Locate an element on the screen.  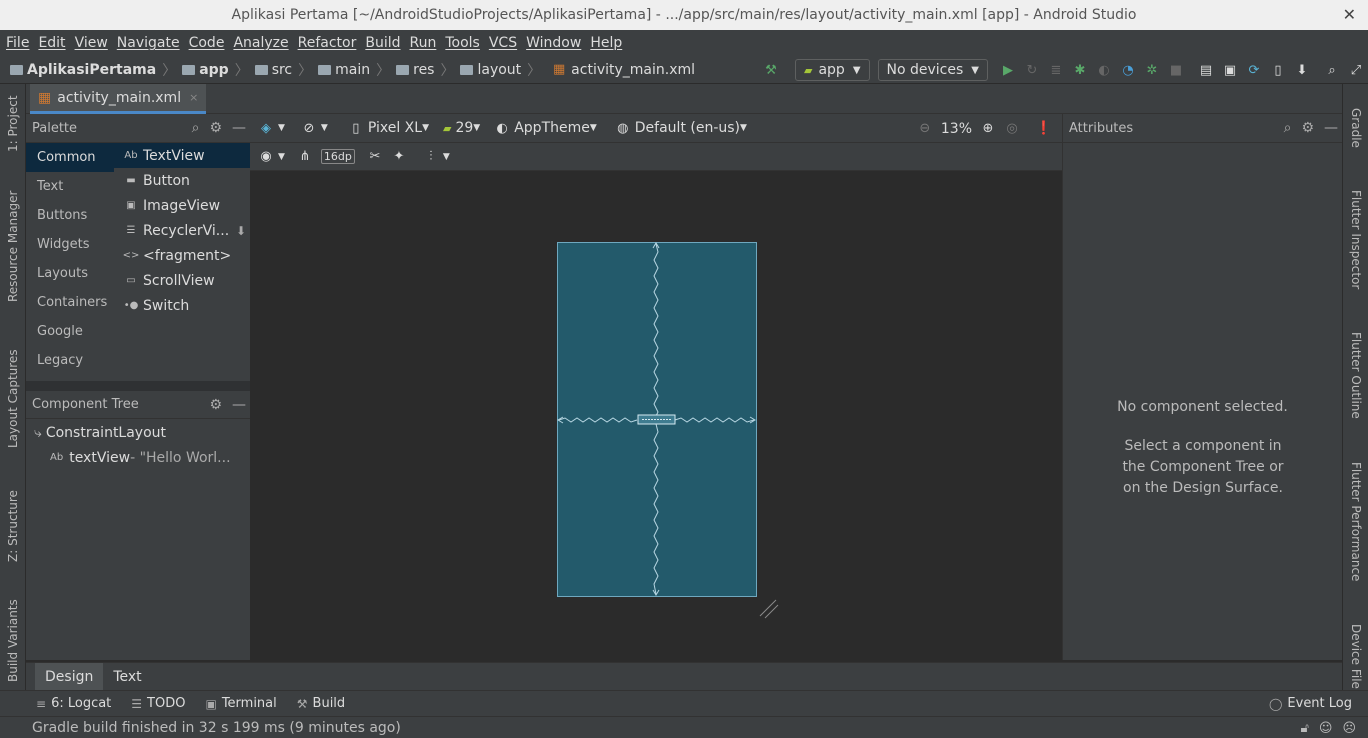
tree-node-constraintlayout: ⤷ ConstraintLayout is located at coordinates (138, 432).